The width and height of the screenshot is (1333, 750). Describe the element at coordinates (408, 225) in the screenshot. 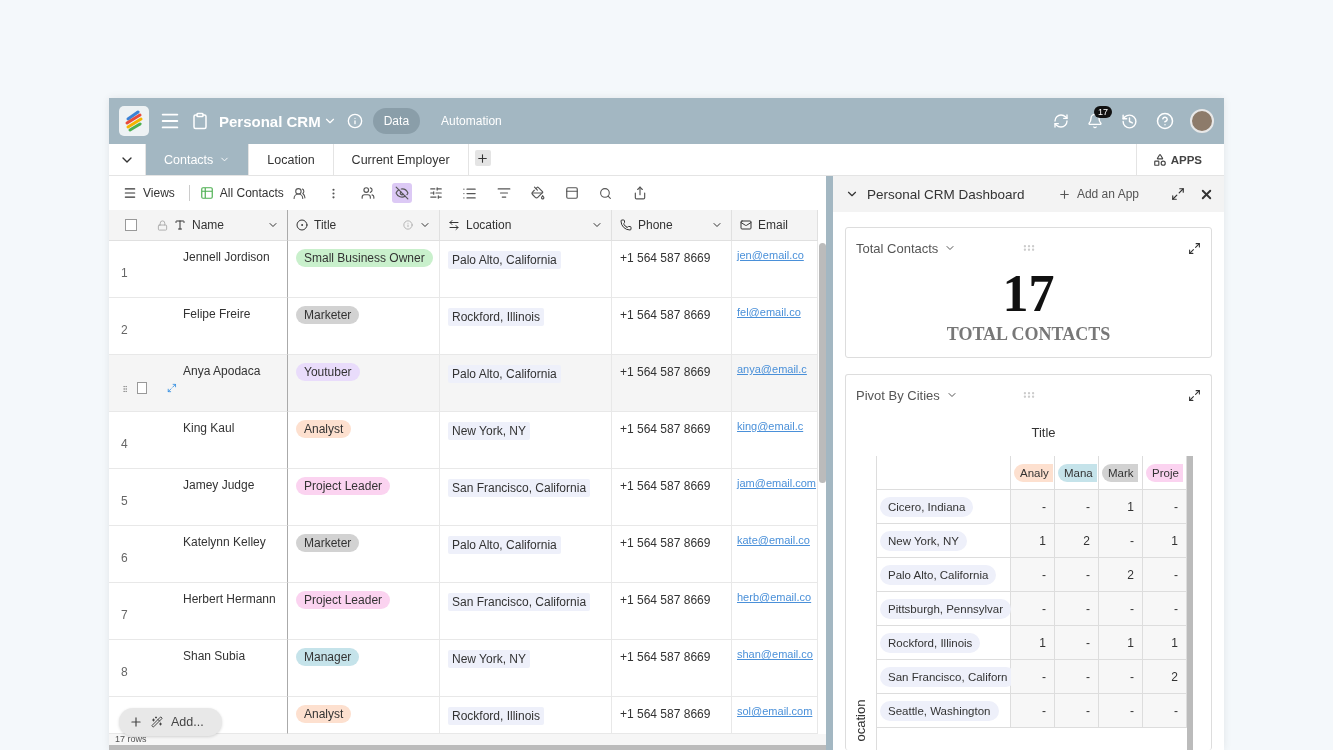

I see `info-icon` at that location.